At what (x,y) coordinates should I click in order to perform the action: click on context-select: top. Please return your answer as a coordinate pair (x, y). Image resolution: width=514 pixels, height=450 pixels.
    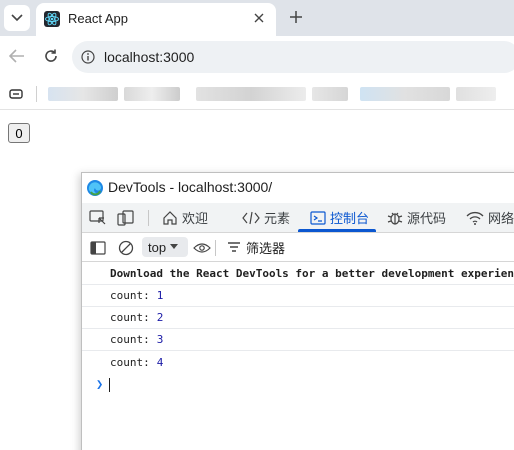
    Looking at the image, I should click on (165, 247).